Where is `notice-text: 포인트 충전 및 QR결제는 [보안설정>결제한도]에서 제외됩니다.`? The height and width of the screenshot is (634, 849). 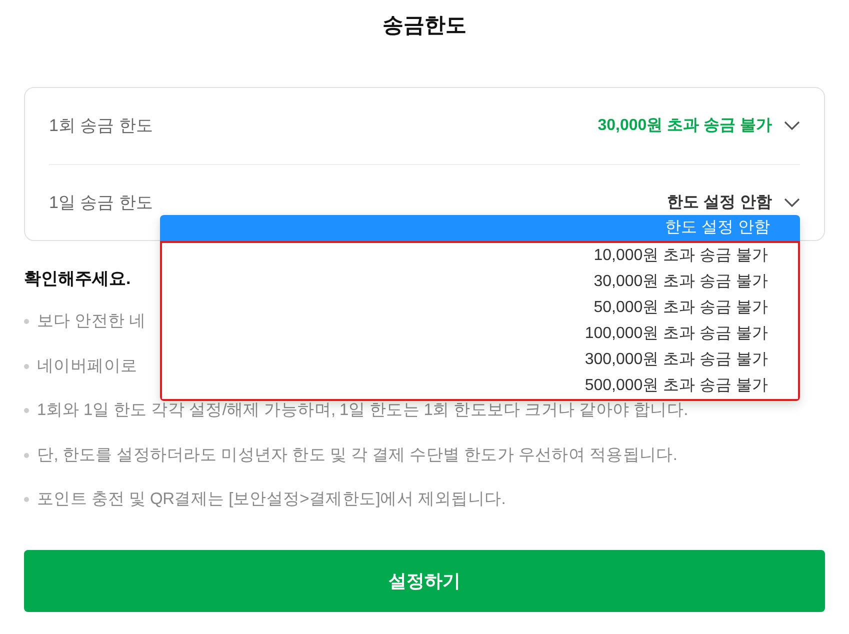 notice-text: 포인트 충전 및 QR결제는 [보안설정>결제한도]에서 제외됩니다. is located at coordinates (271, 499).